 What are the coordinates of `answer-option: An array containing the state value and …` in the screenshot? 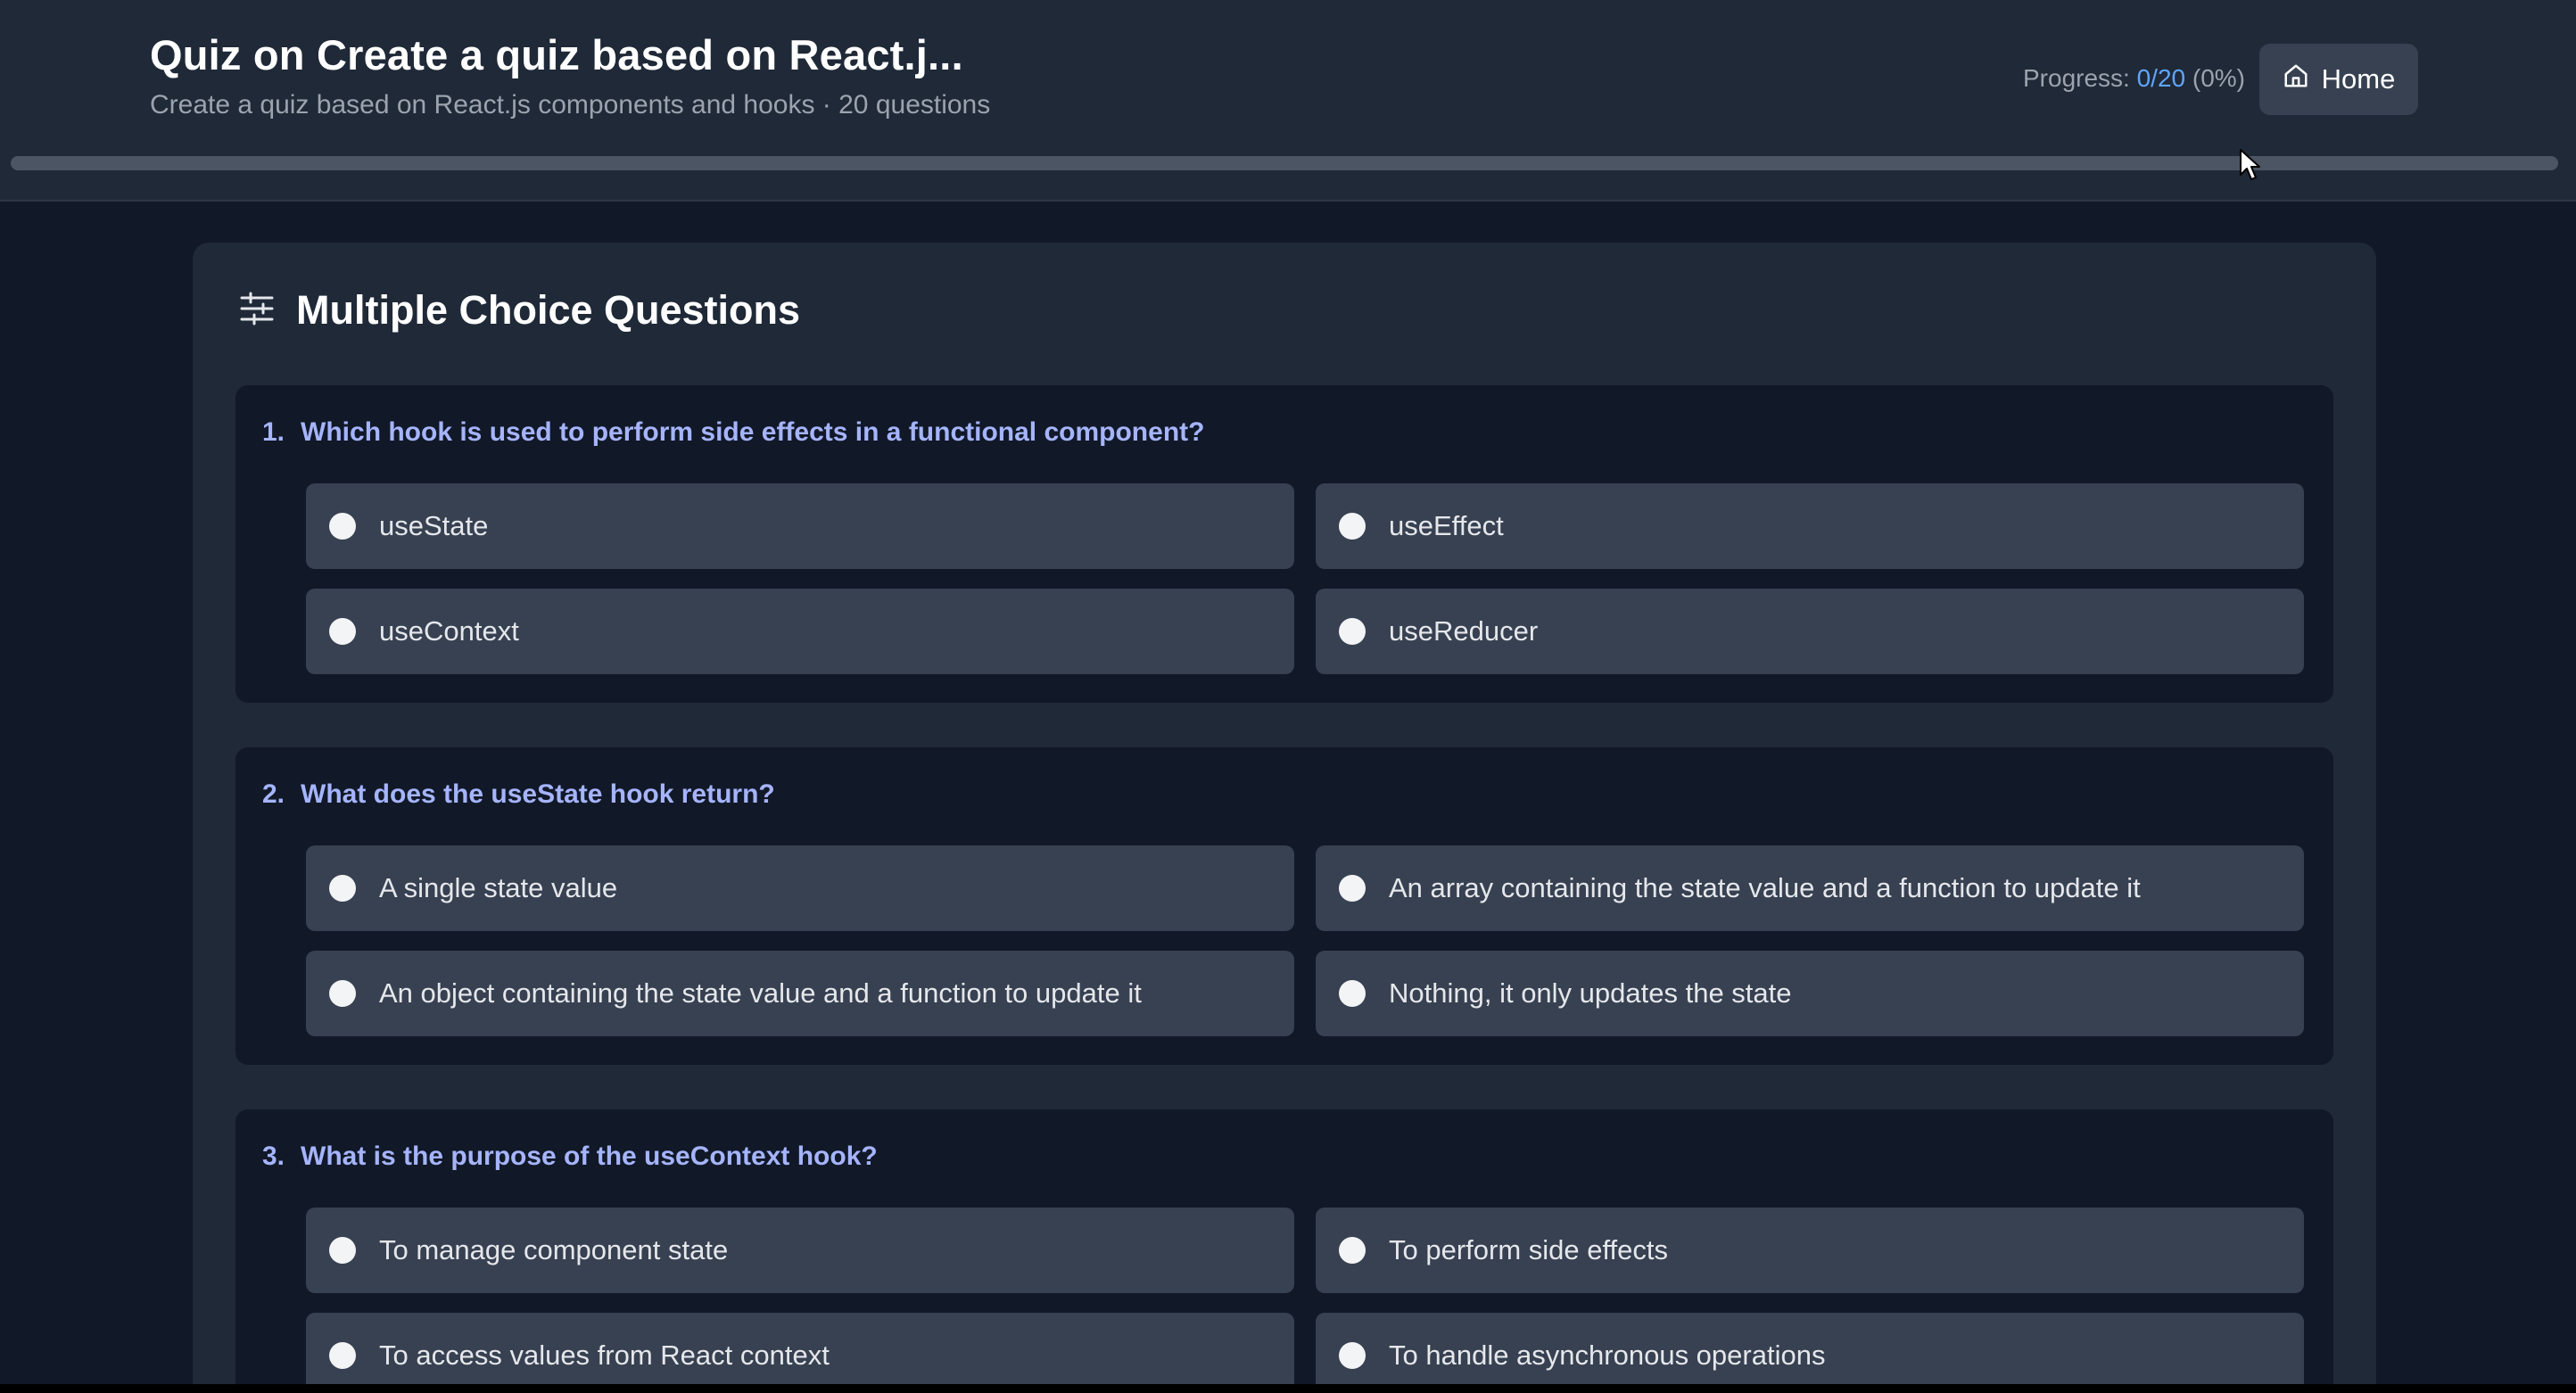 It's located at (1810, 888).